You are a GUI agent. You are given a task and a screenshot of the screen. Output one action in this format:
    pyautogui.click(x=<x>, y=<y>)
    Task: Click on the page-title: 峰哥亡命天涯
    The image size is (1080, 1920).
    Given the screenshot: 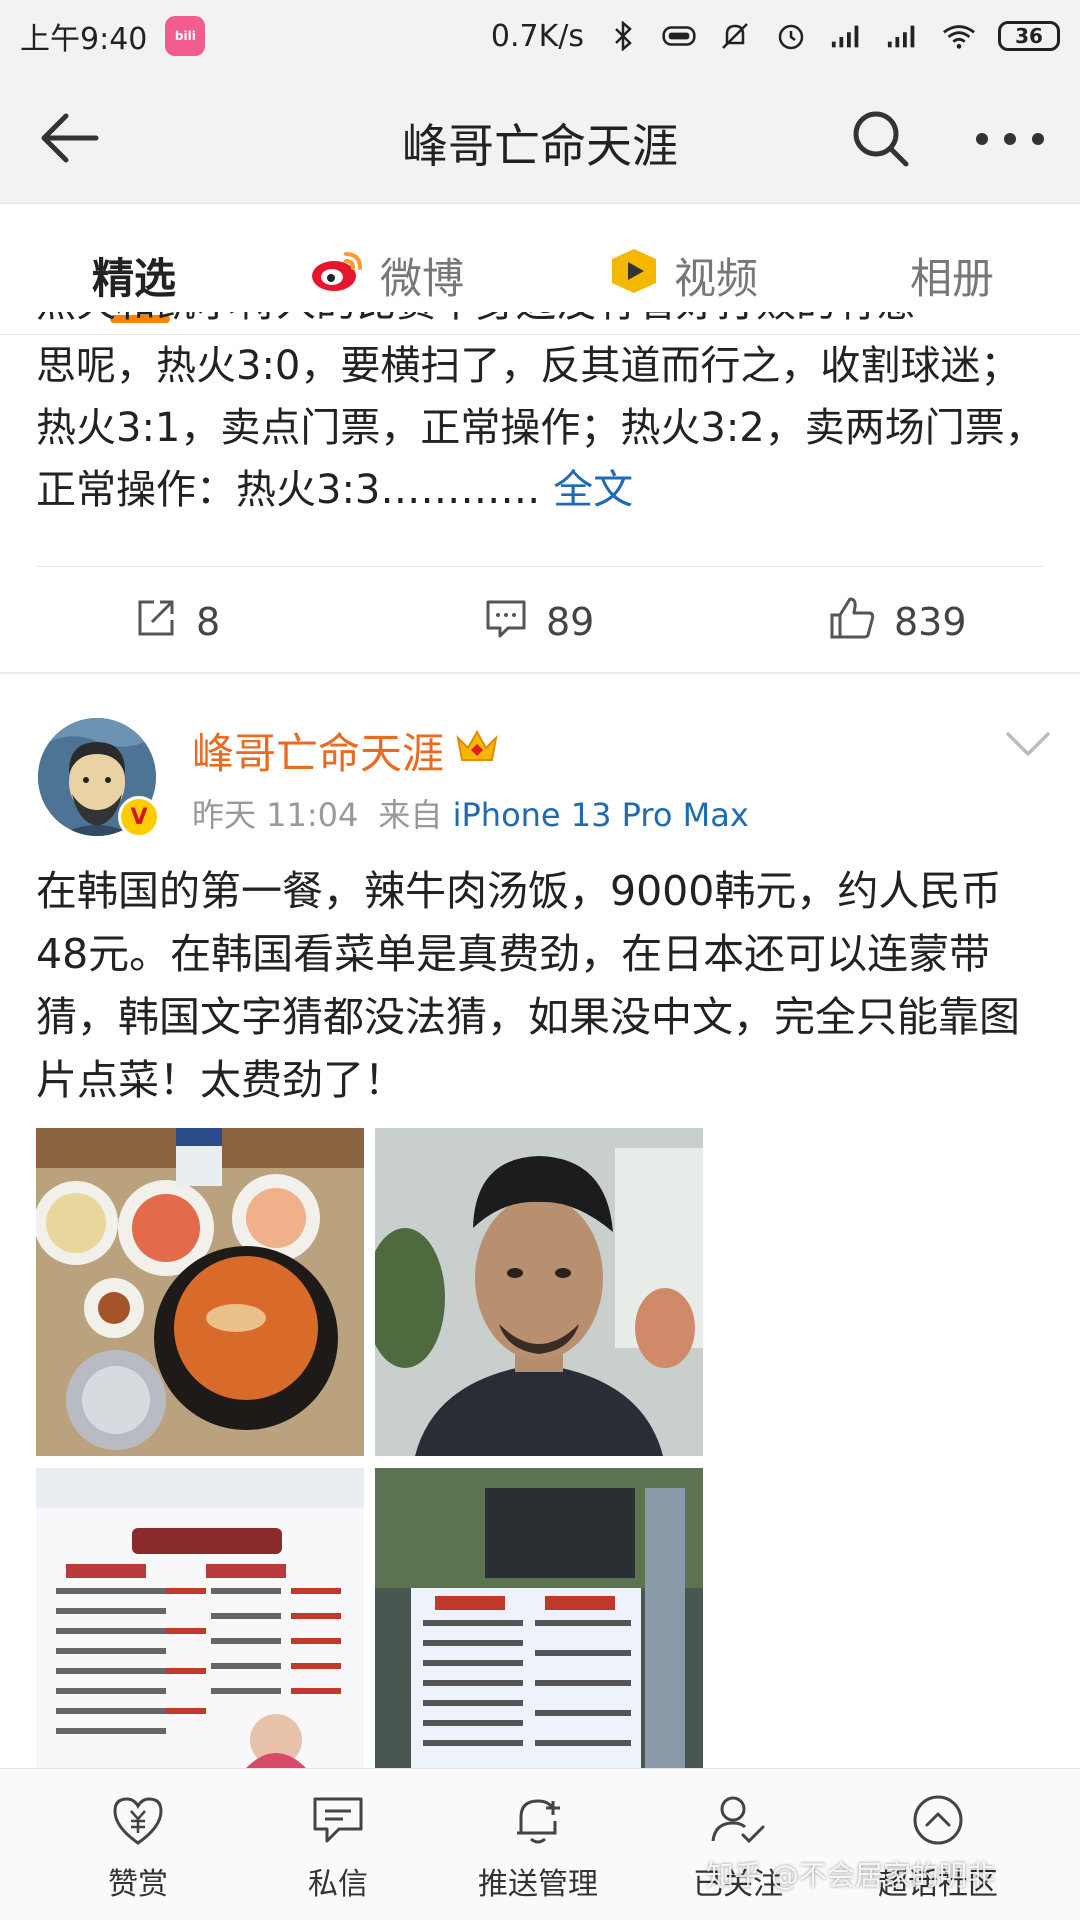 What is the action you would take?
    pyautogui.click(x=540, y=146)
    